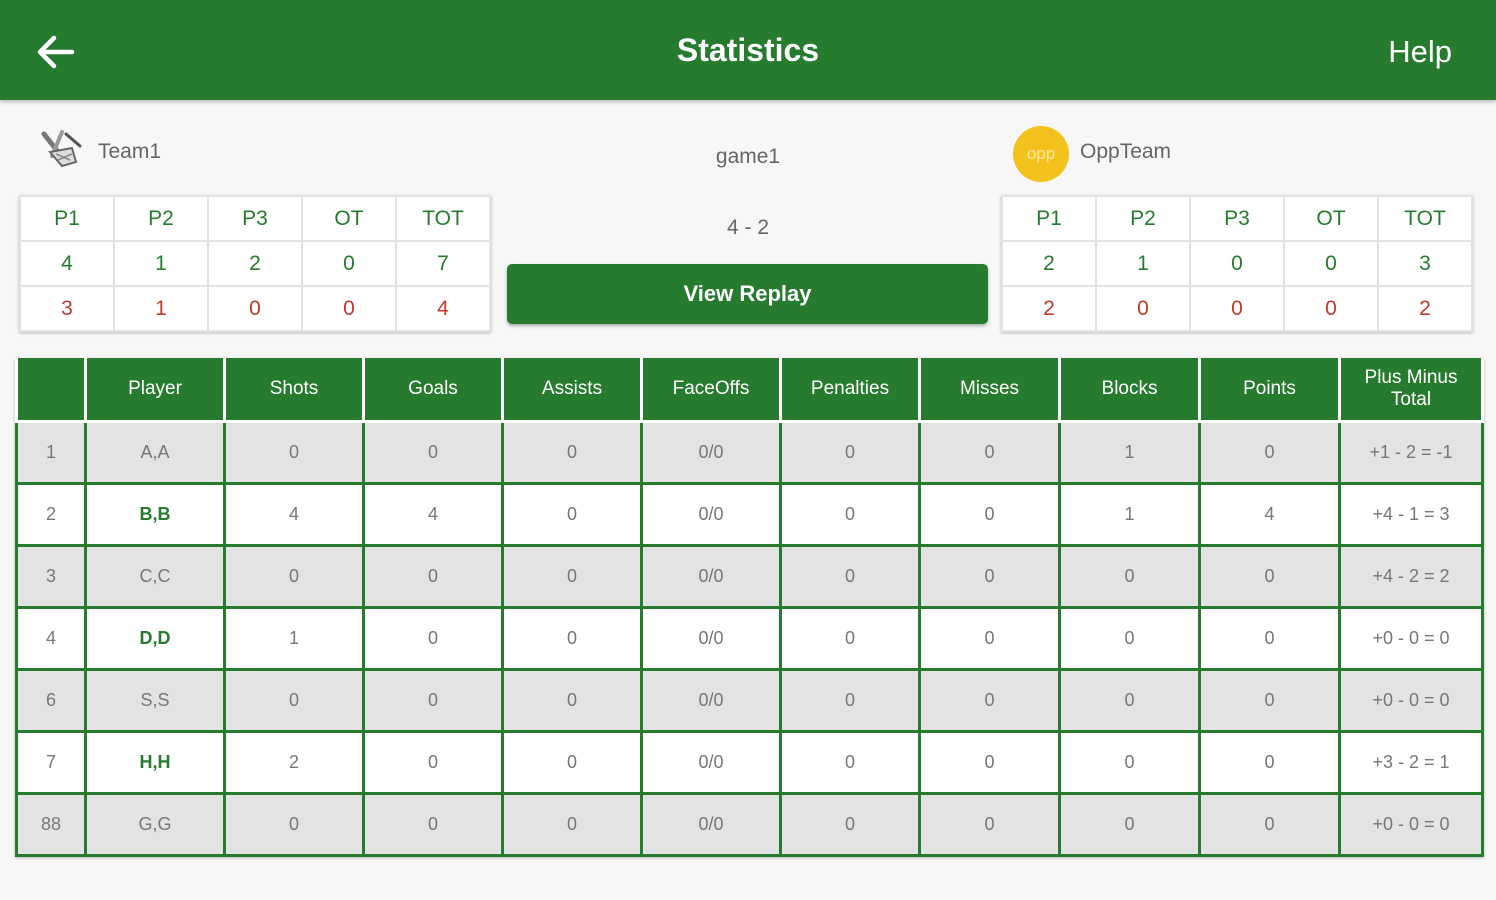  Describe the element at coordinates (51, 763) in the screenshot. I see `player-number: 7` at that location.